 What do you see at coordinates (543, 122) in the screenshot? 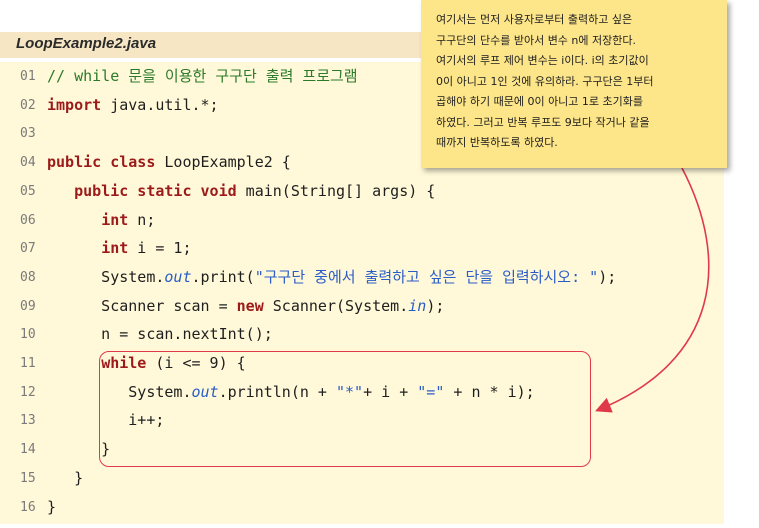
I see `note-line: 하였다. 그러고 반복 루프도 9보다 작거나 같을` at bounding box center [543, 122].